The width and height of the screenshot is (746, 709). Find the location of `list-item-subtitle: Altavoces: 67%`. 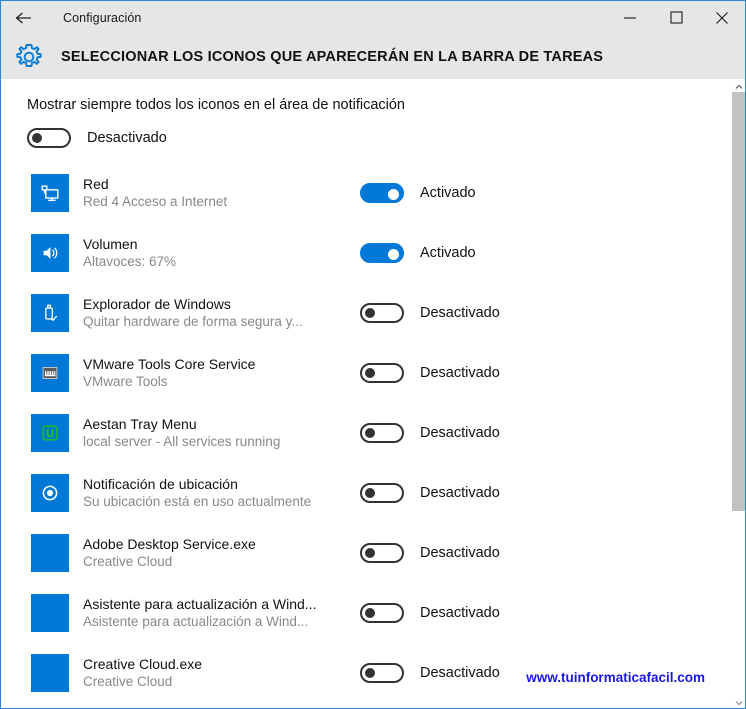

list-item-subtitle: Altavoces: 67% is located at coordinates (130, 261).